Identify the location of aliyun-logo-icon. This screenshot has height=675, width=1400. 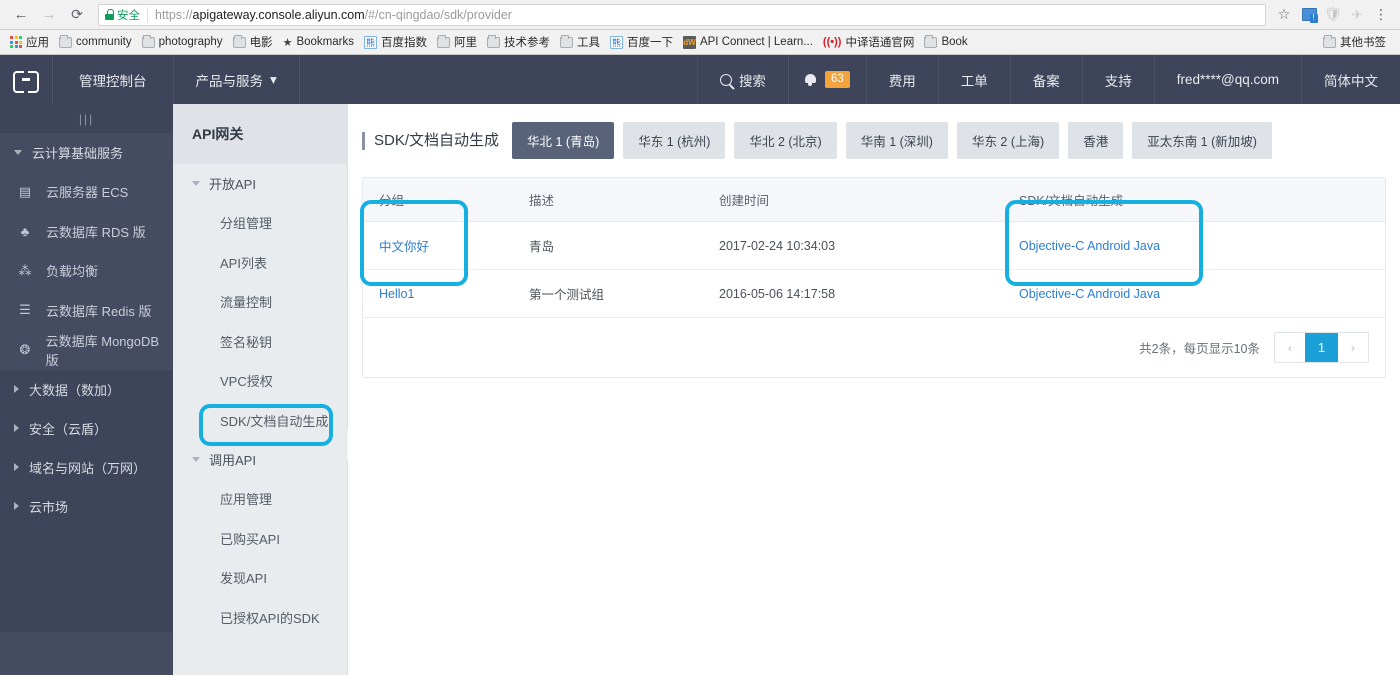
(26, 79).